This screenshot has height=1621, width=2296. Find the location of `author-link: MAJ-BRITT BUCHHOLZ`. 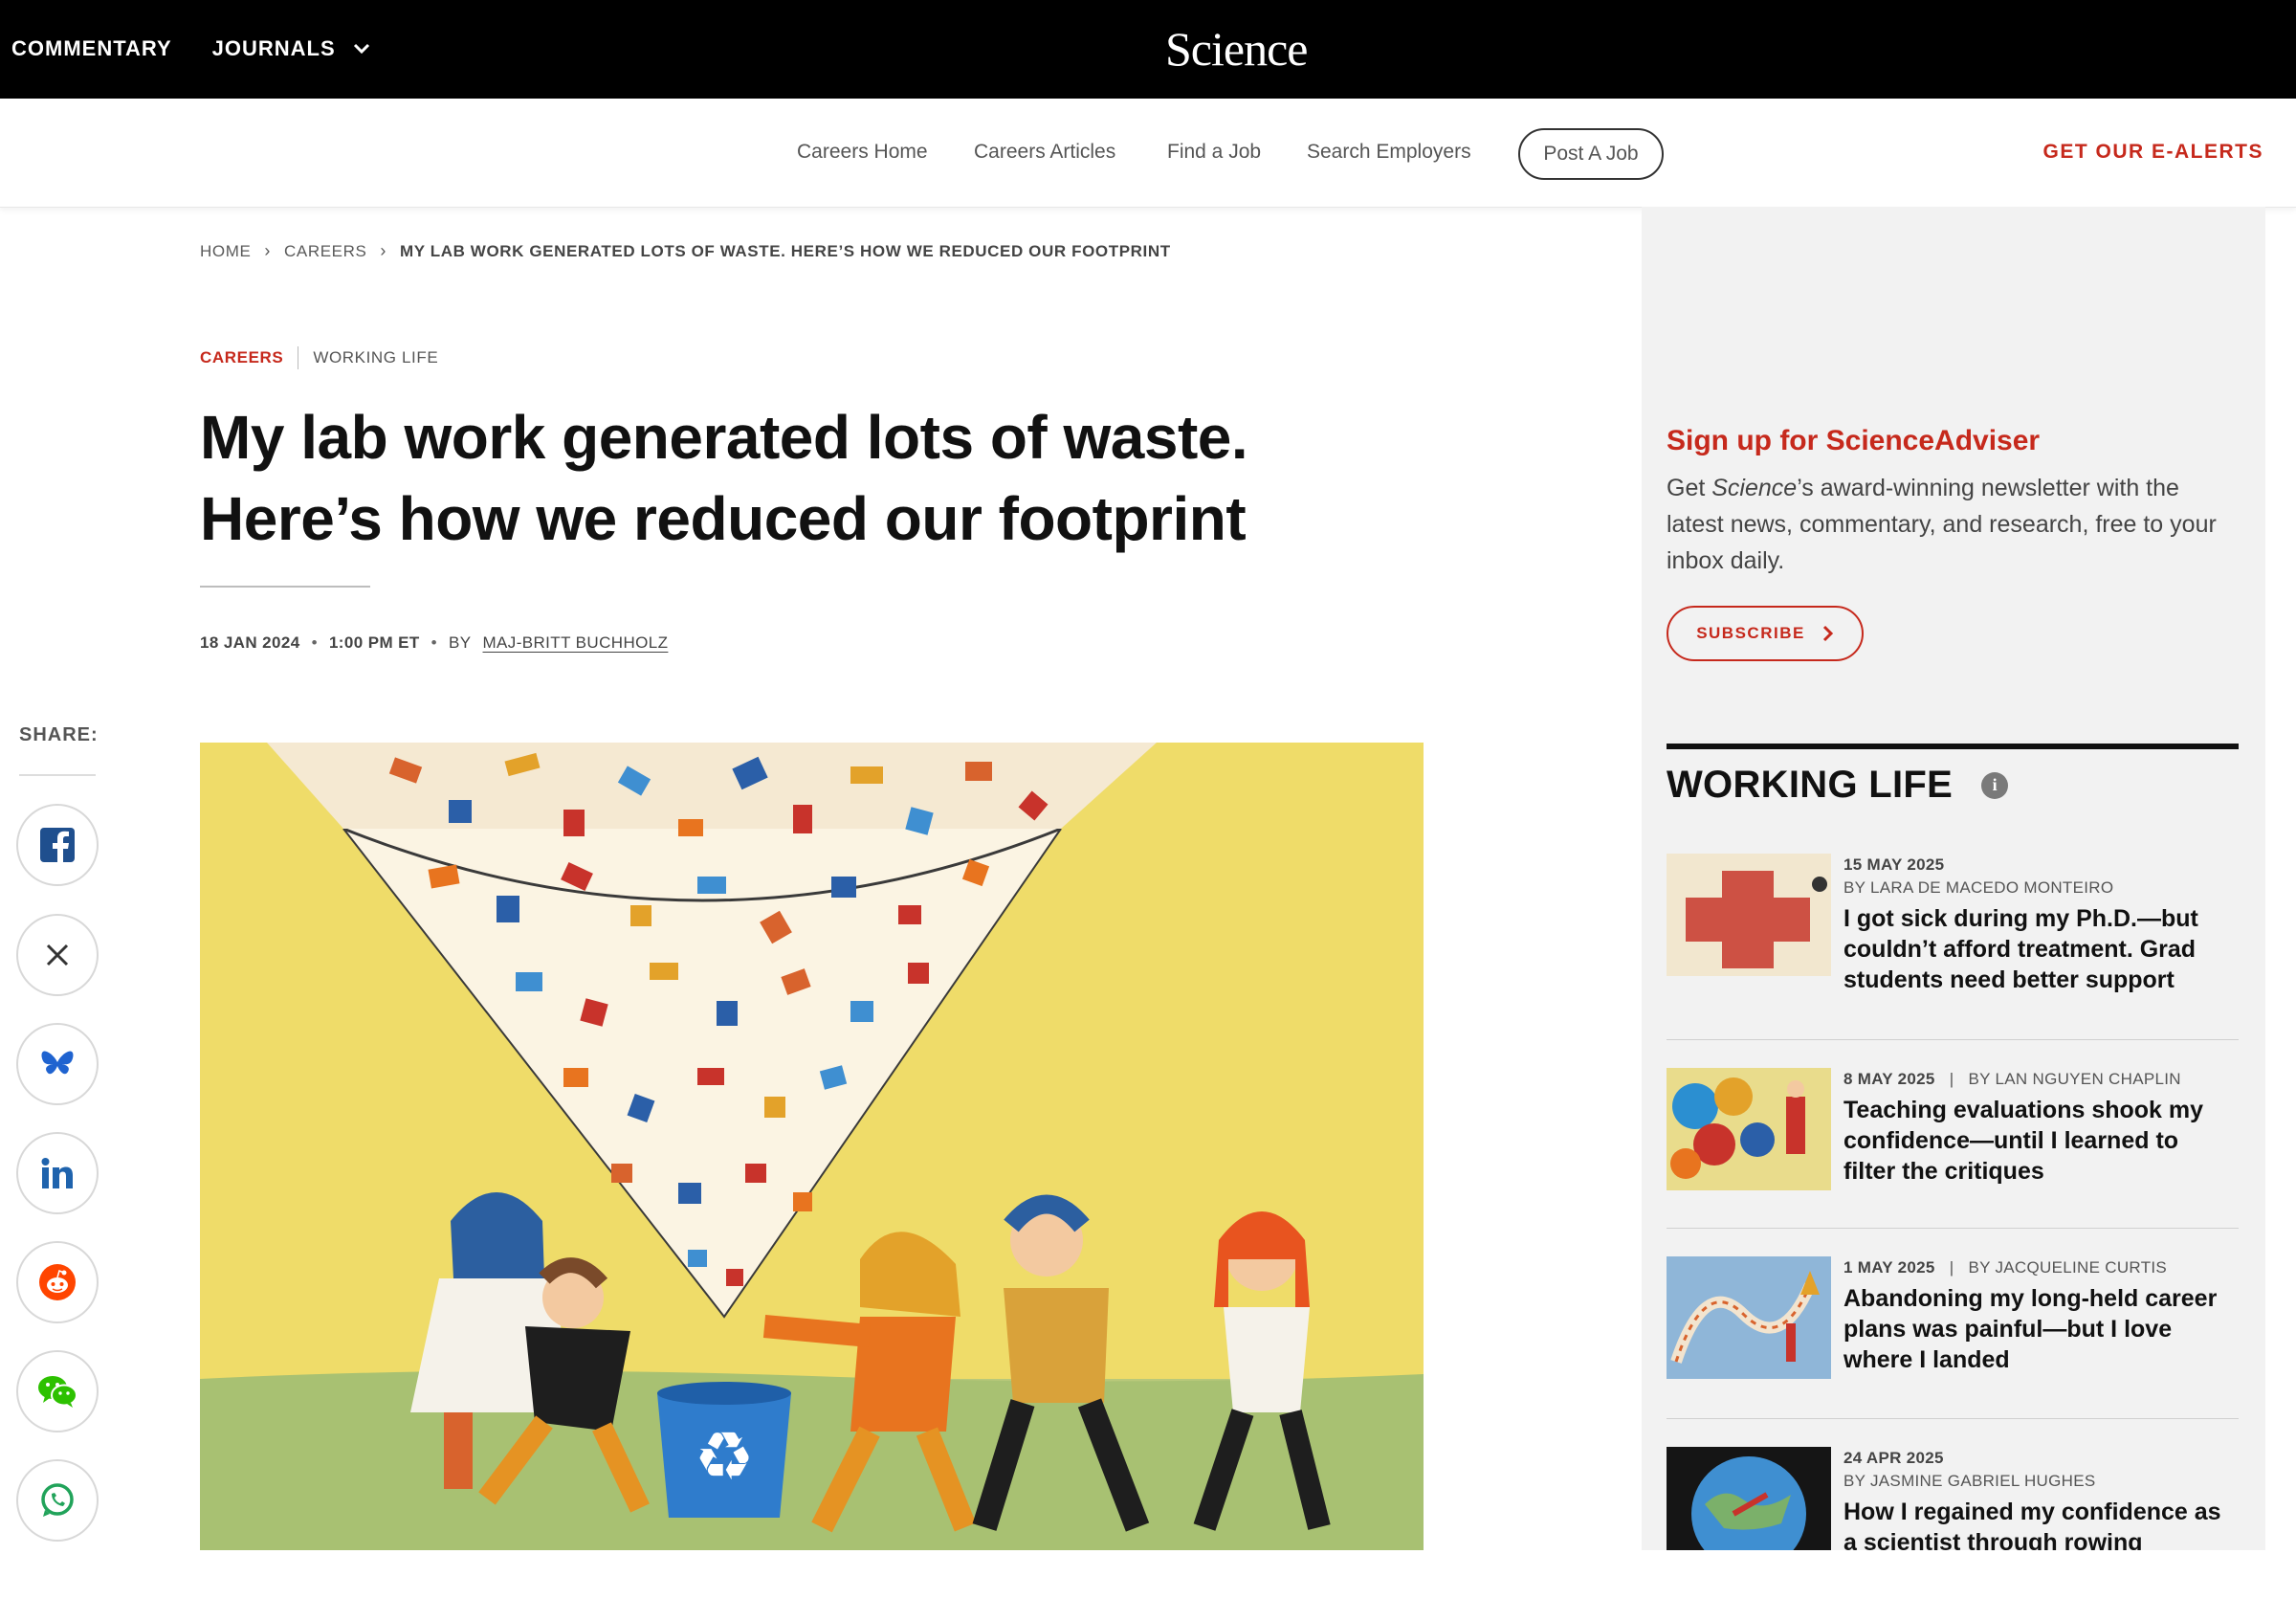

author-link: MAJ-BRITT BUCHHOLZ is located at coordinates (576, 643).